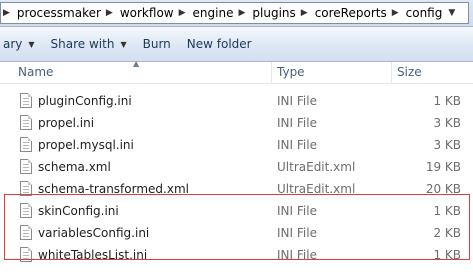  What do you see at coordinates (35, 72) in the screenshot?
I see `column-header-name: Name` at bounding box center [35, 72].